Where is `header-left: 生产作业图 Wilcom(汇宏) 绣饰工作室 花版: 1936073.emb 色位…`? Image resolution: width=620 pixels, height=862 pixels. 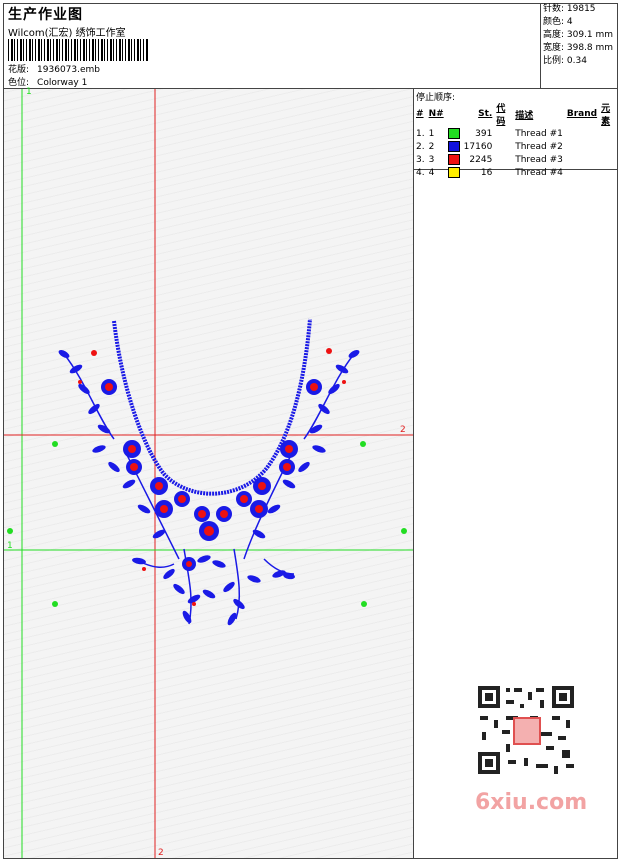
header-left: 生产作业图 Wilcom(汇宏) 绣饰工作室 花版: 1936073.emb 色位… is located at coordinates (272, 46).